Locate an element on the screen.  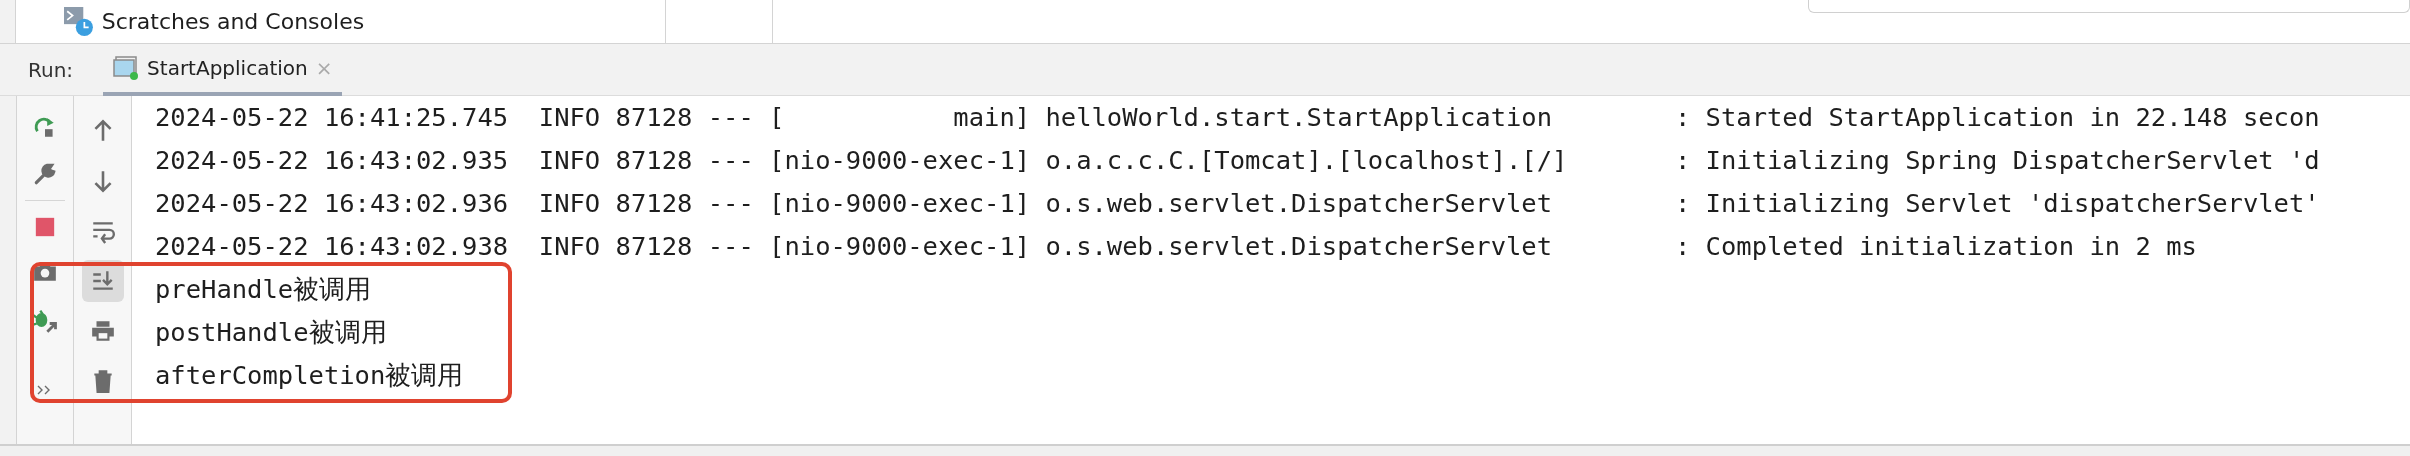
stop-icon is located at coordinates (45, 227).